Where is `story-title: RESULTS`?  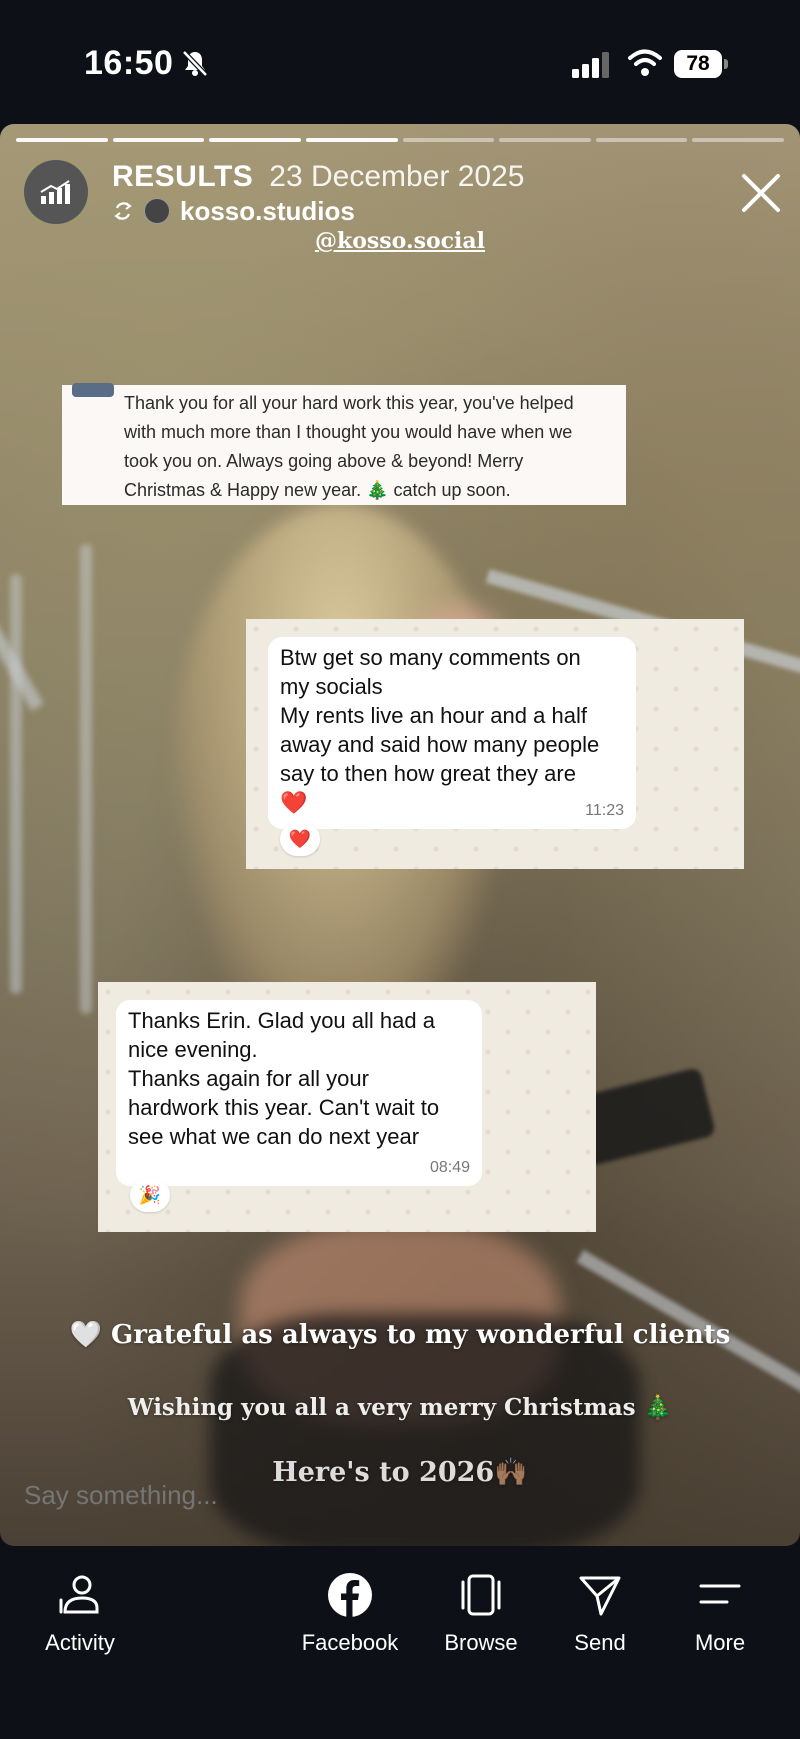 story-title: RESULTS is located at coordinates (182, 177).